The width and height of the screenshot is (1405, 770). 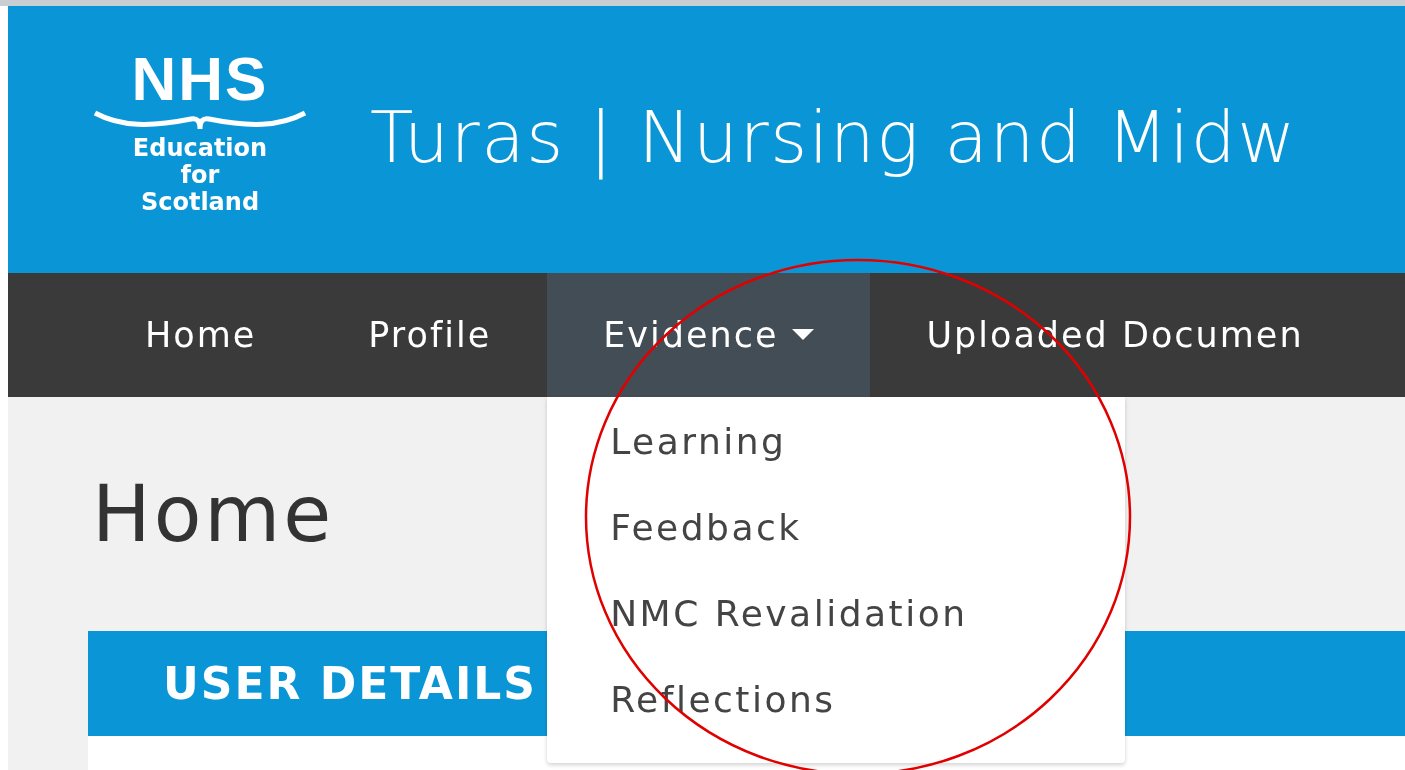 I want to click on caret-icon, so click(x=803, y=335).